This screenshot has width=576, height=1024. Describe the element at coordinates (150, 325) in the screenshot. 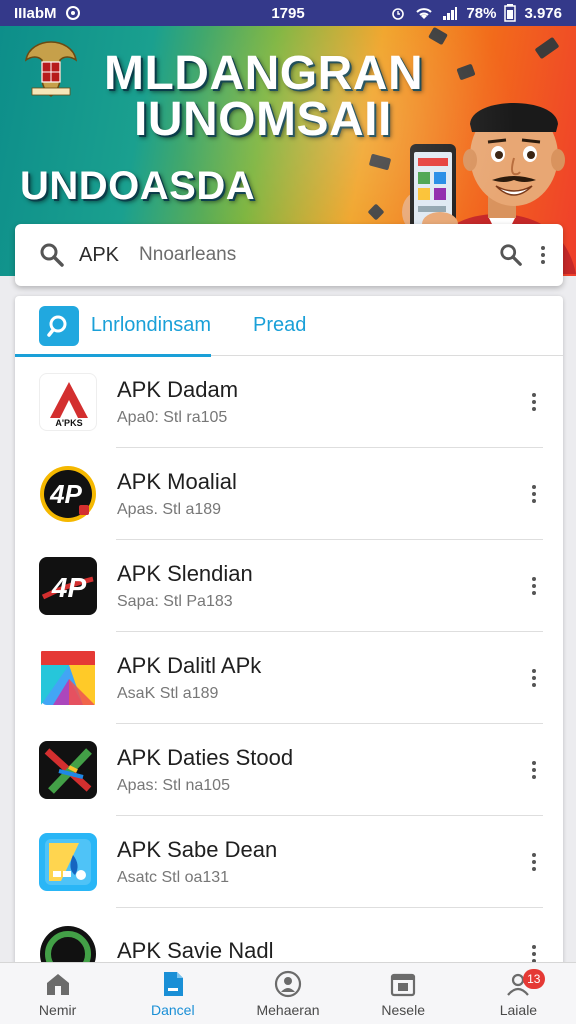

I see `tab-primary-label: Lnrlondinsam` at that location.